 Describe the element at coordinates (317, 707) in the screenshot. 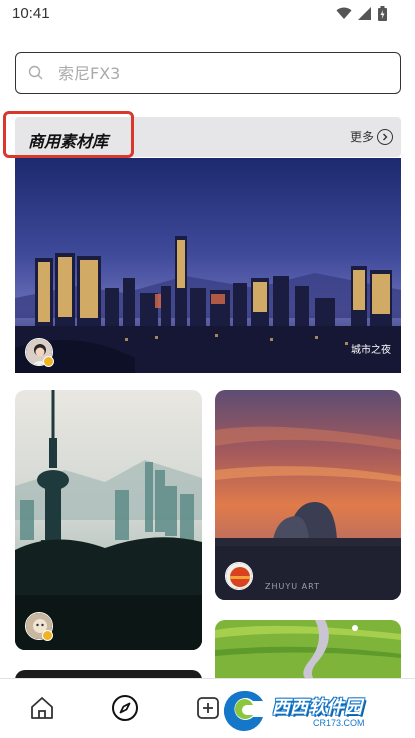

I see `site-logo-name: 西西软件园` at that location.